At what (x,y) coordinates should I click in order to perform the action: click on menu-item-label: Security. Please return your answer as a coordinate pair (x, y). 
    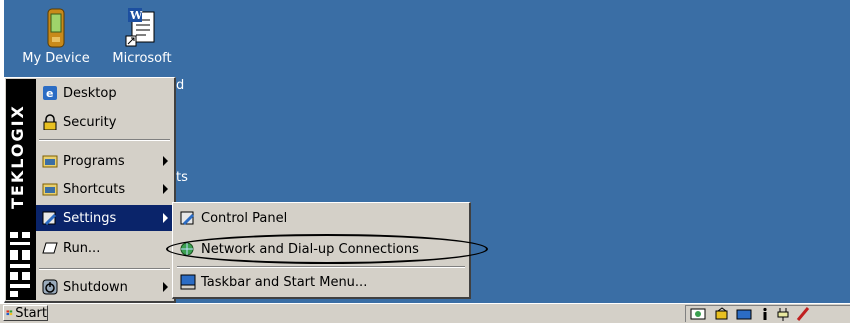
    Looking at the image, I should click on (90, 122).